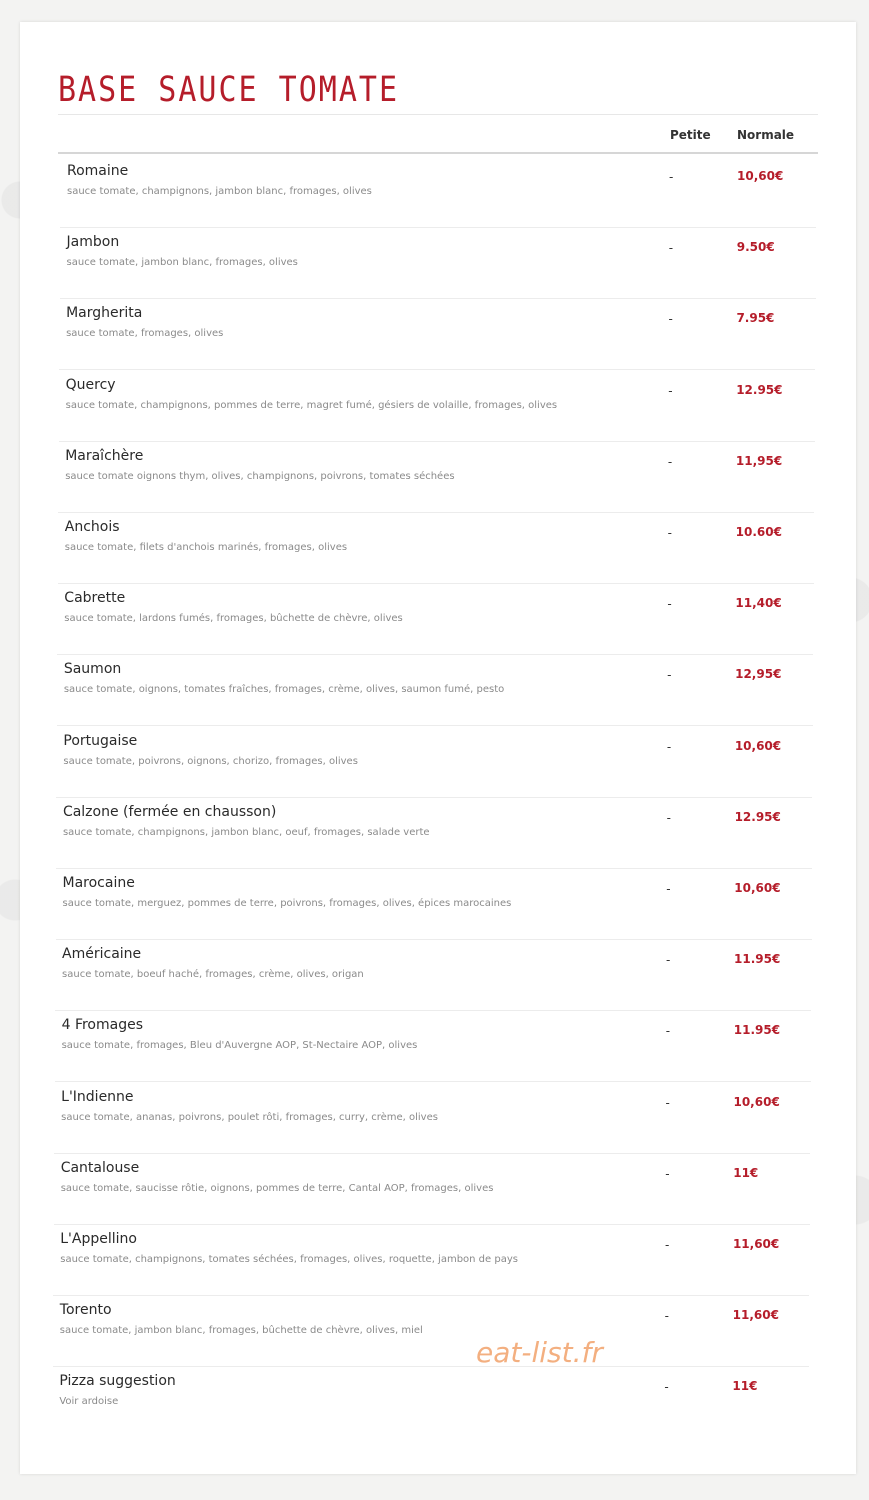  Describe the element at coordinates (438, 153) in the screenshot. I see `header-divider` at that location.